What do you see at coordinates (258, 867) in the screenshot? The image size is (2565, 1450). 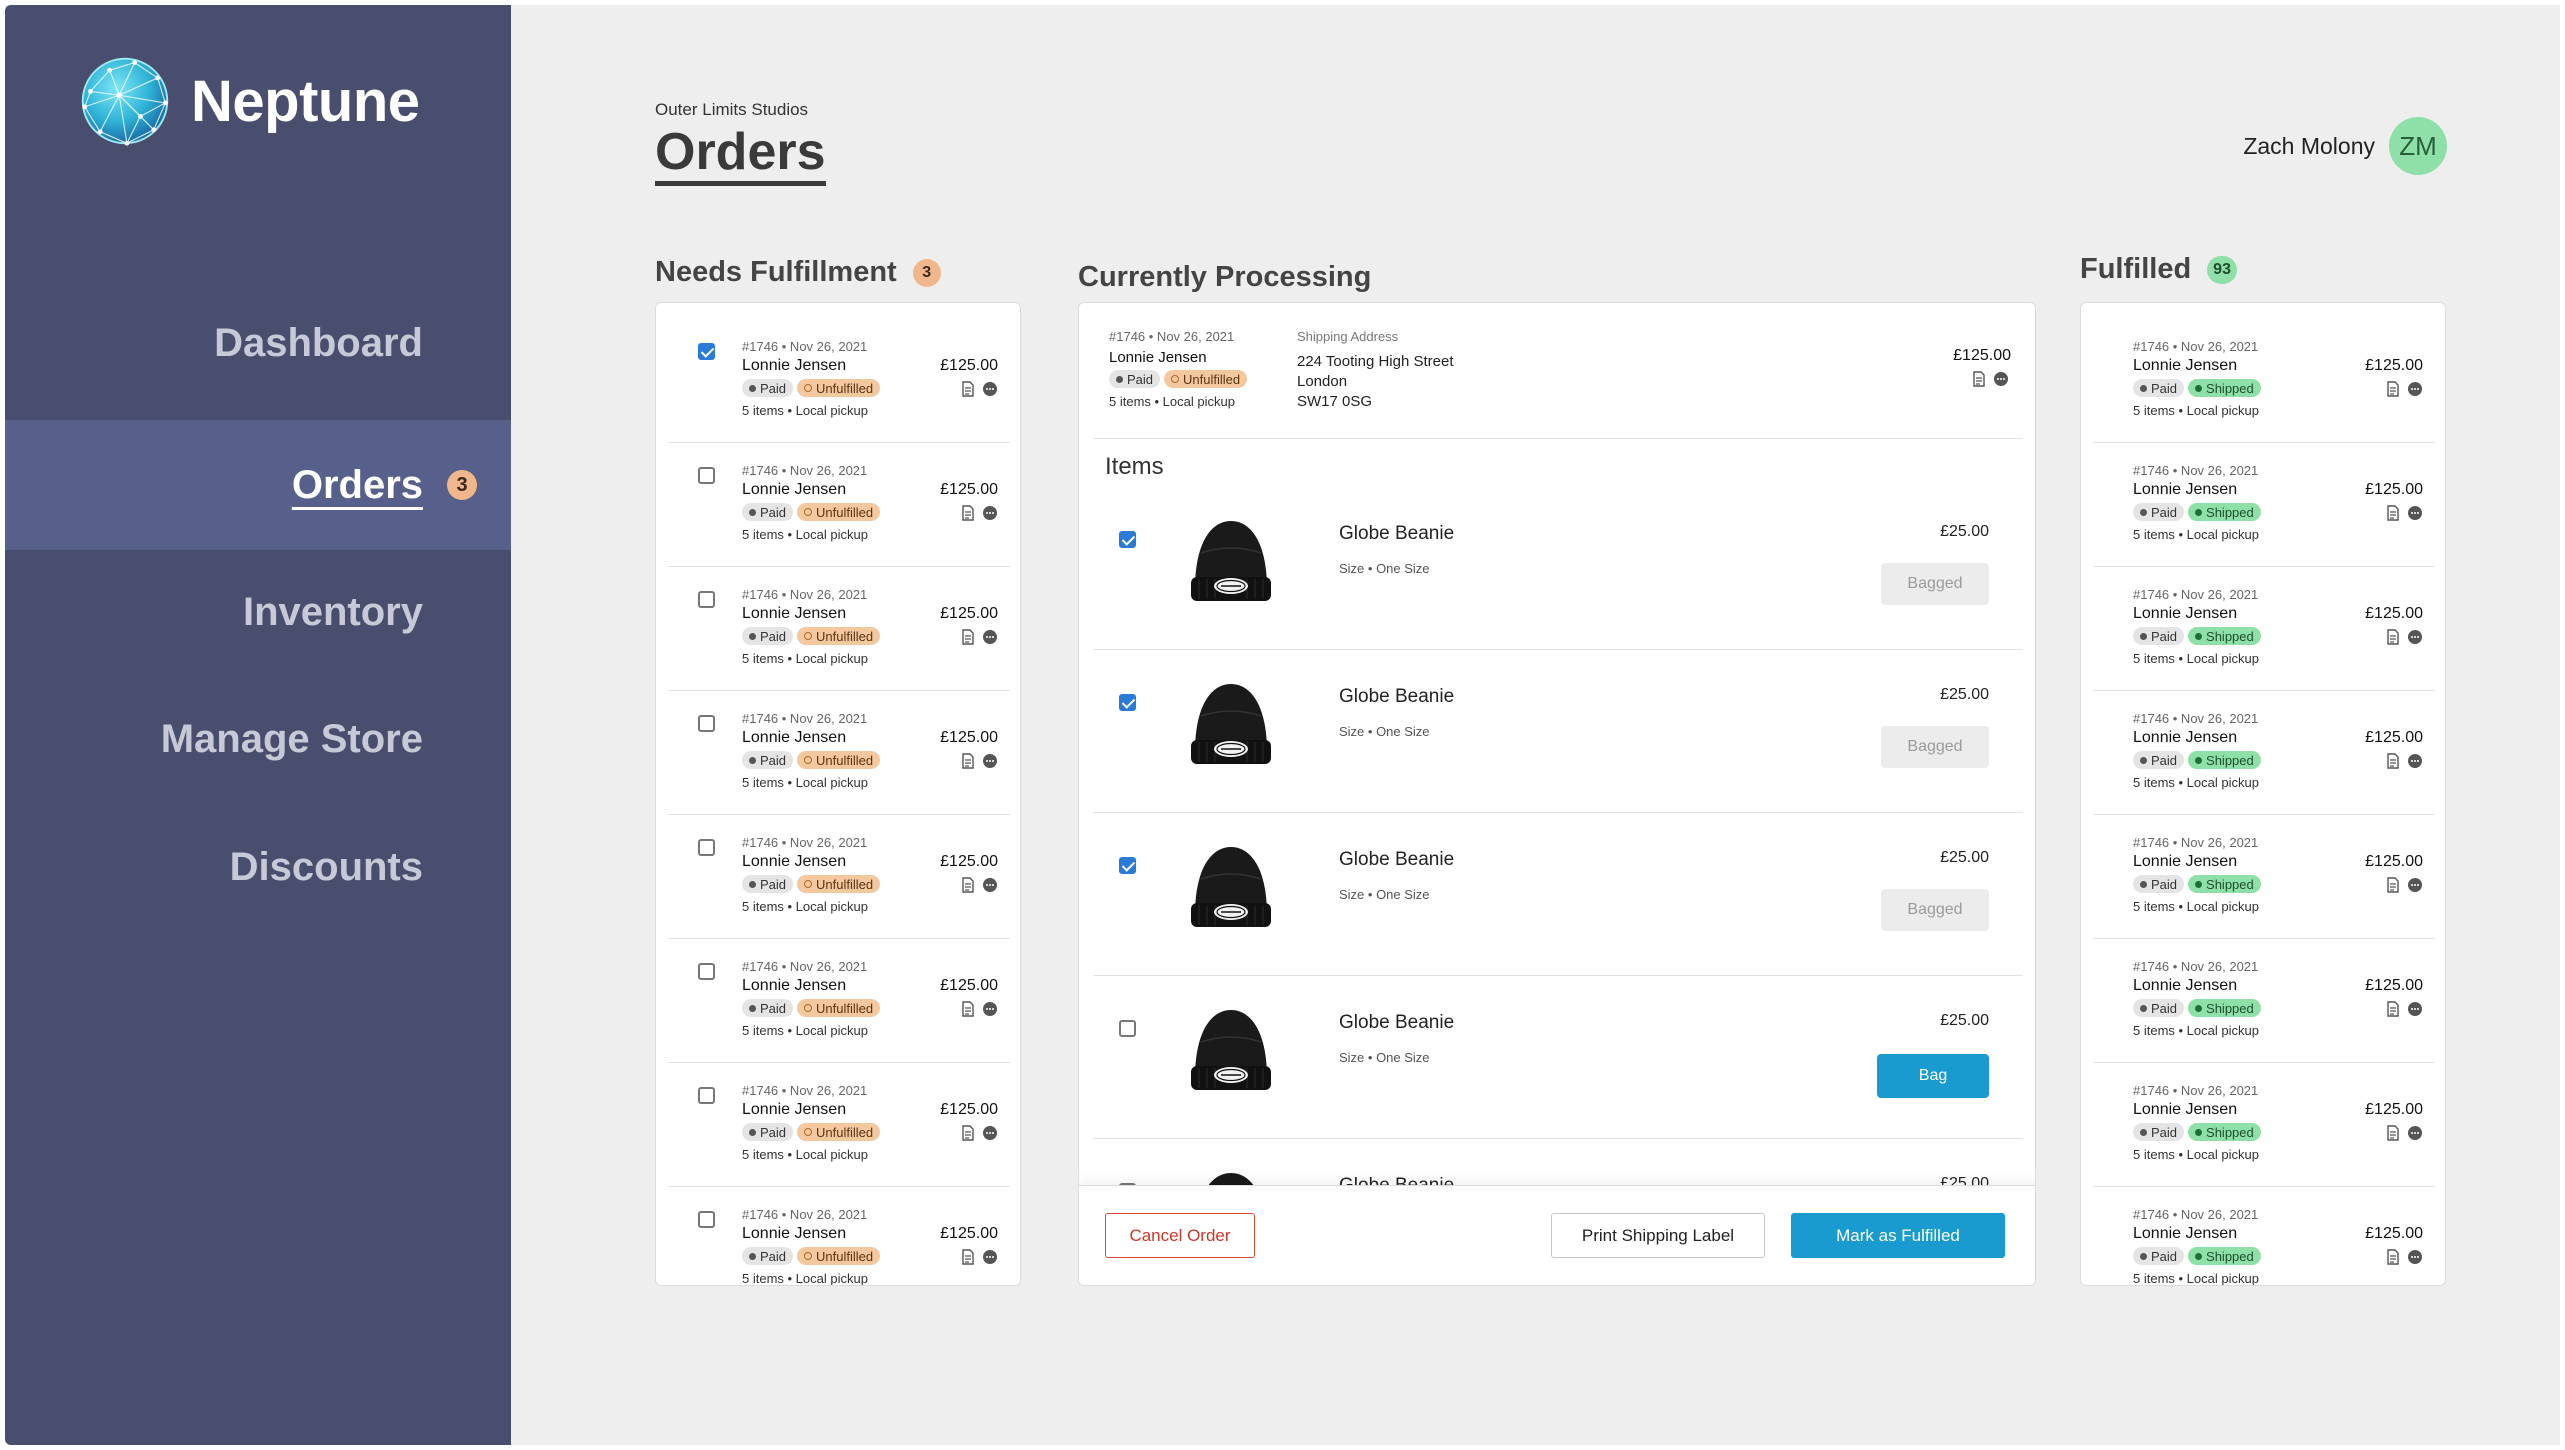 I see `nav-item-discounts: Discounts` at bounding box center [258, 867].